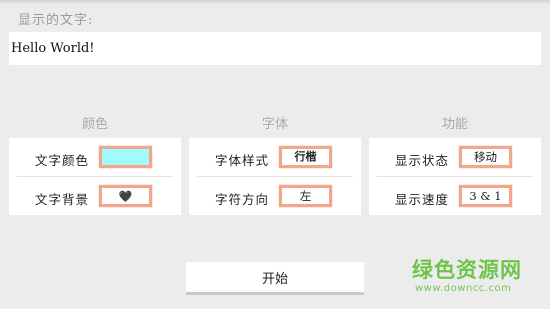 This screenshot has height=309, width=550. Describe the element at coordinates (275, 2) in the screenshot. I see `top-shadow` at that location.